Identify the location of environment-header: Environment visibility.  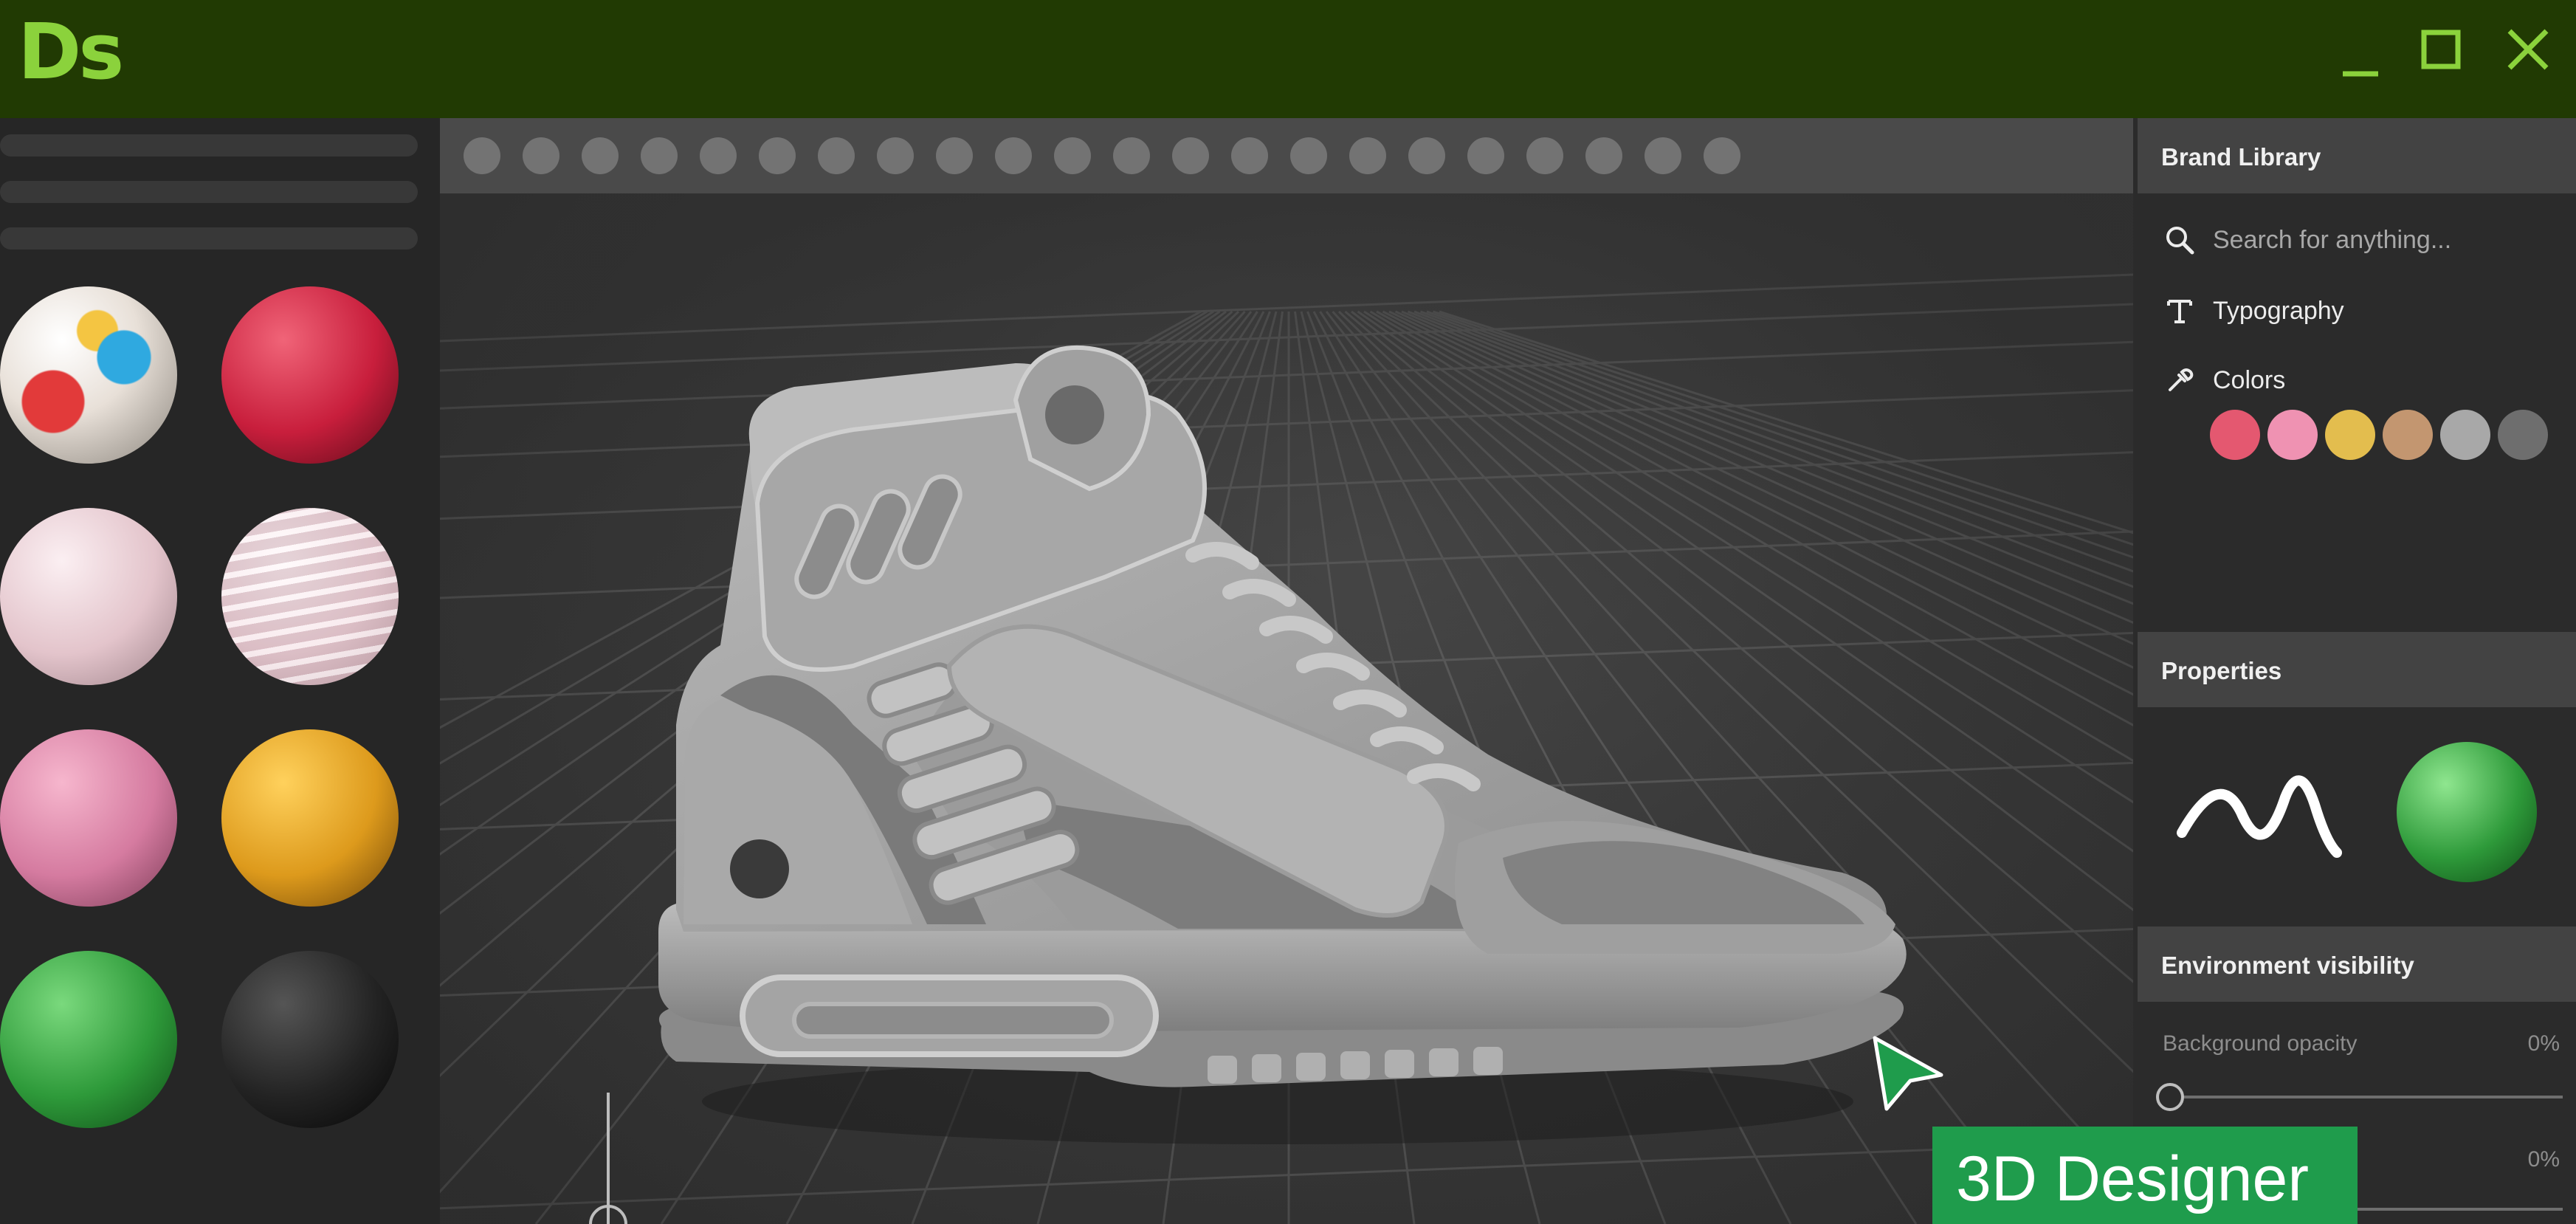
(2357, 964).